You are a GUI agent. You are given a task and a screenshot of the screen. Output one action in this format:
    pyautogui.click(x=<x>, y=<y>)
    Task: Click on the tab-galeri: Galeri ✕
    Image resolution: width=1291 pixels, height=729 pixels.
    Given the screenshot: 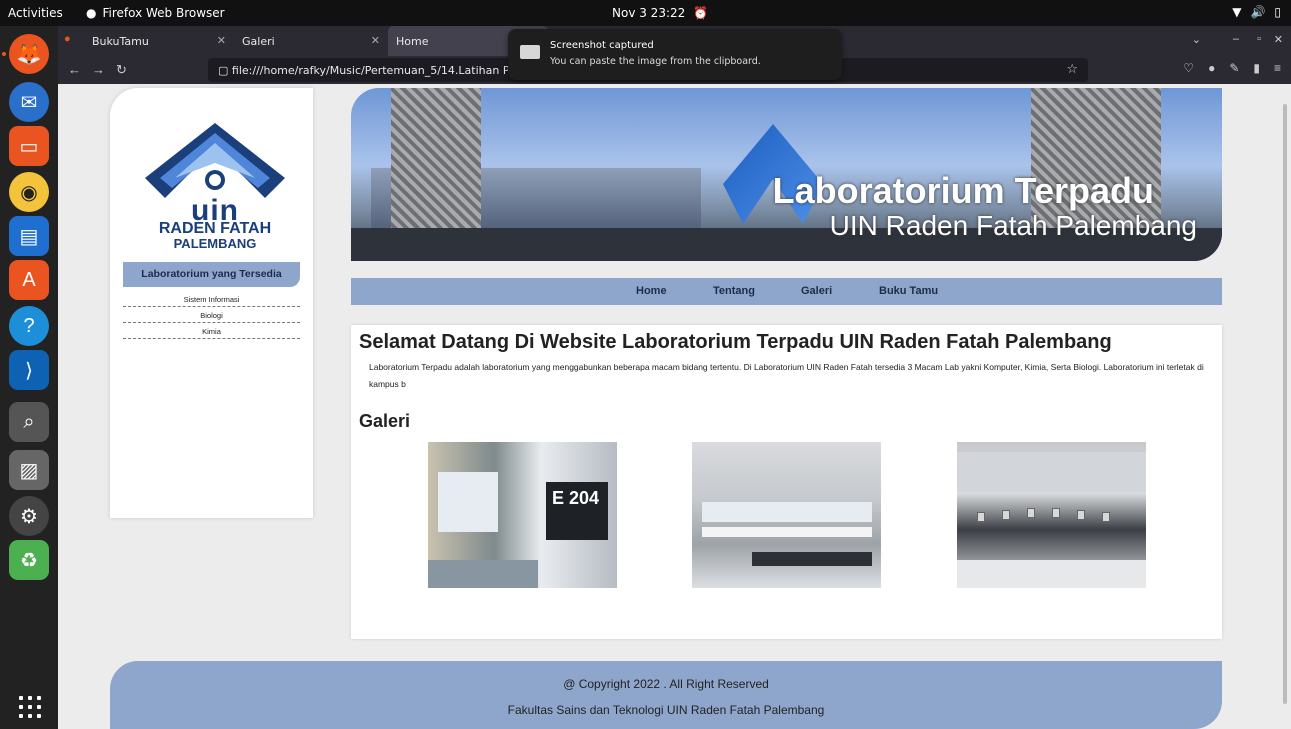 What is the action you would take?
    pyautogui.click(x=311, y=41)
    